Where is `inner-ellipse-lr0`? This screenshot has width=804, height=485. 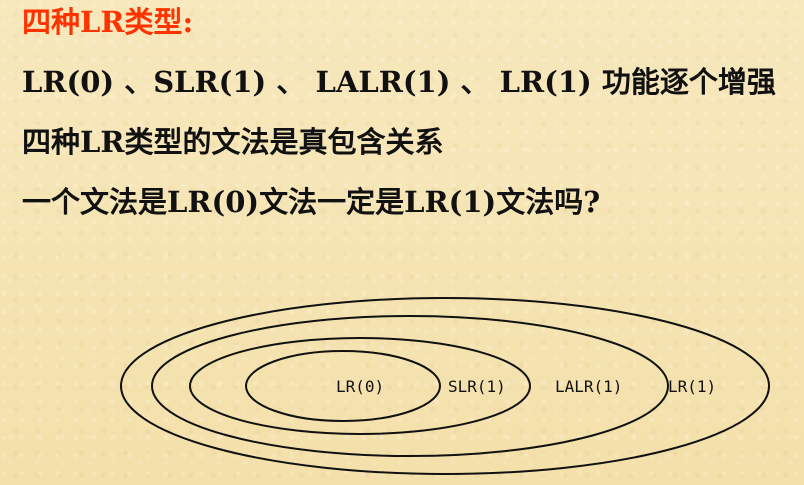 inner-ellipse-lr0 is located at coordinates (343, 386).